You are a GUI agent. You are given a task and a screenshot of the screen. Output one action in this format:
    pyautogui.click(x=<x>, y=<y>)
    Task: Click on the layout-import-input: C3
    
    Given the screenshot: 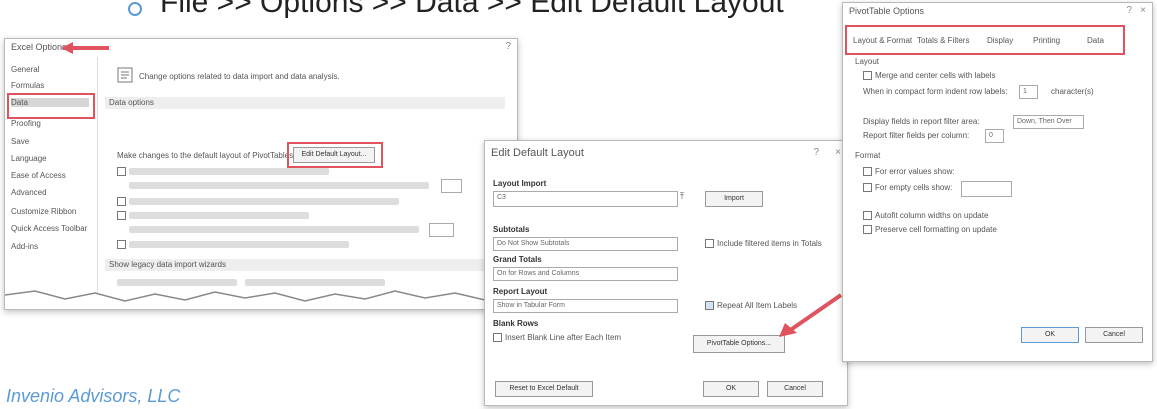 What is the action you would take?
    pyautogui.click(x=585, y=199)
    